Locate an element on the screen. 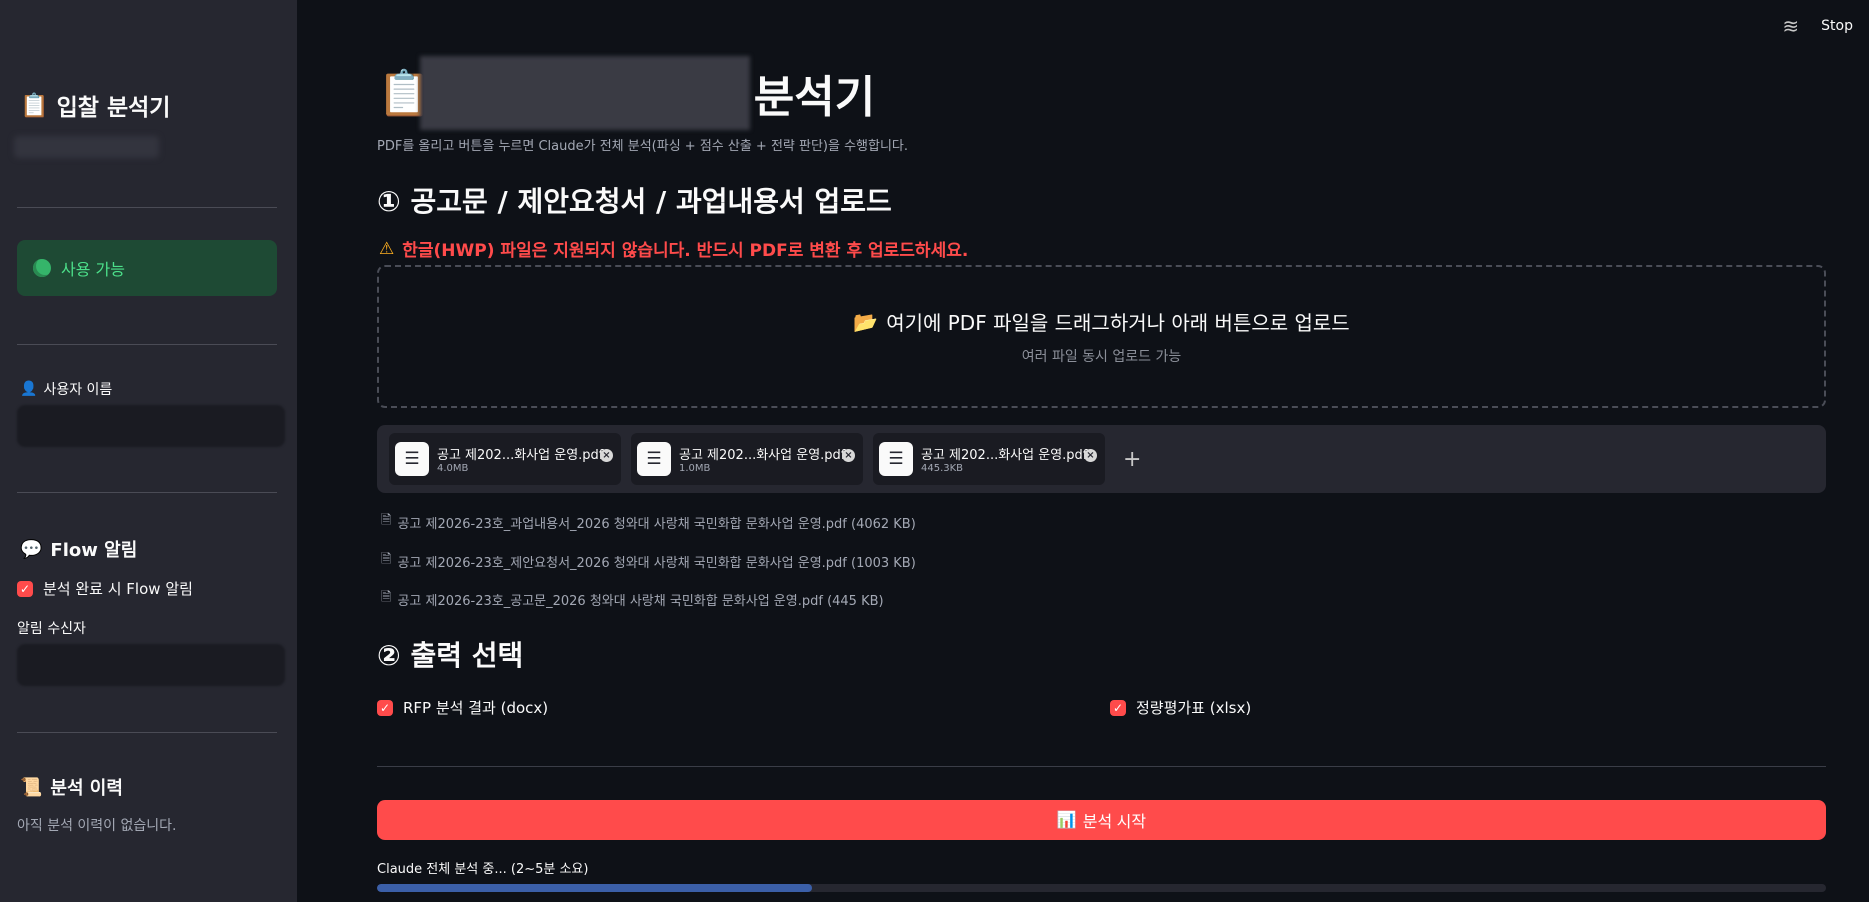  file-chip: ☰ 공고 제202...화사업 운영.pdf 1.0MB × is located at coordinates (747, 459).